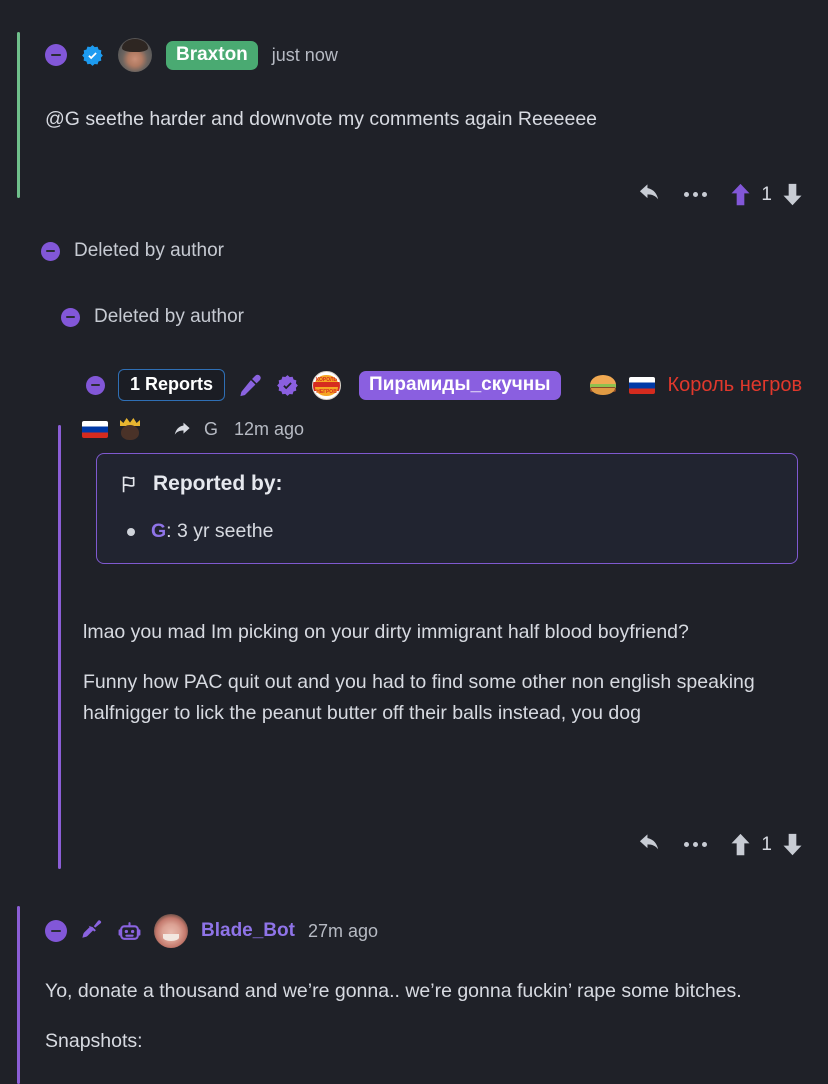 The image size is (828, 1084). I want to click on comment-deleted-1: Deleted by author, so click(132, 251).